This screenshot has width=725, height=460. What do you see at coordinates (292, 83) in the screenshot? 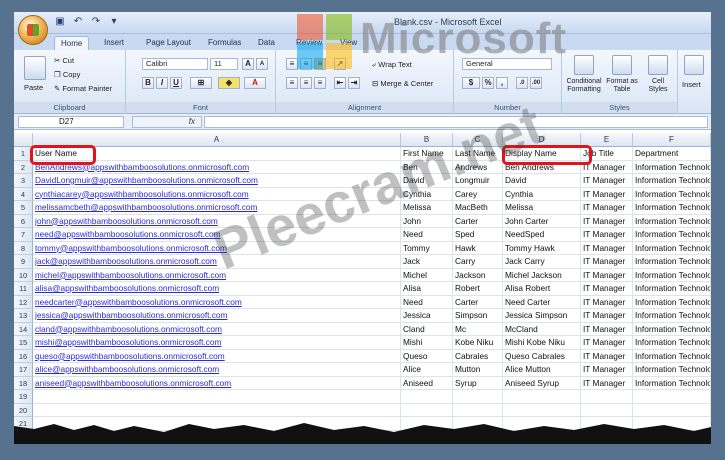
I see `align-left-icon: ≡` at bounding box center [292, 83].